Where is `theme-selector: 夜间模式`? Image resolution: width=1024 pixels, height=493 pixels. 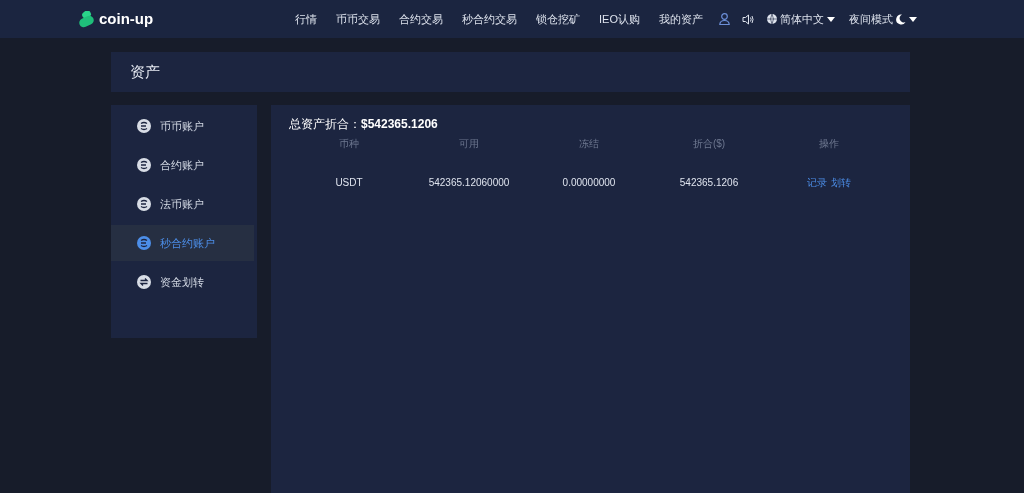
theme-selector: 夜间模式 is located at coordinates (882, 19).